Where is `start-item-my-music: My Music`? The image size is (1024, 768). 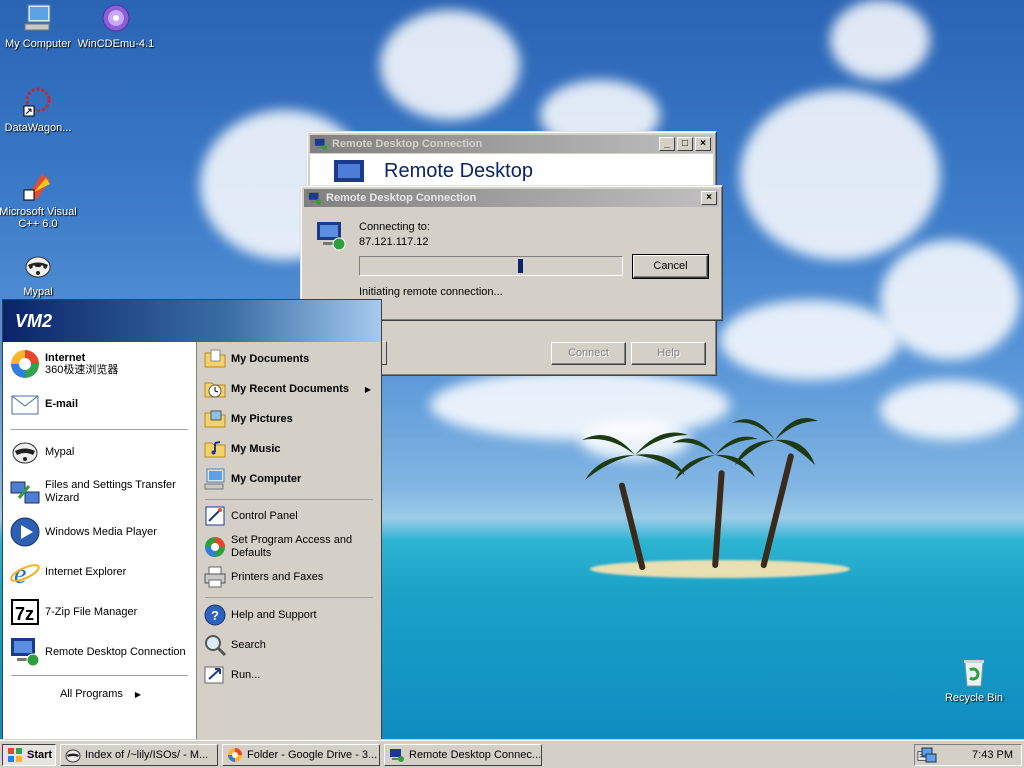
start-item-my-music: My Music is located at coordinates (290, 449).